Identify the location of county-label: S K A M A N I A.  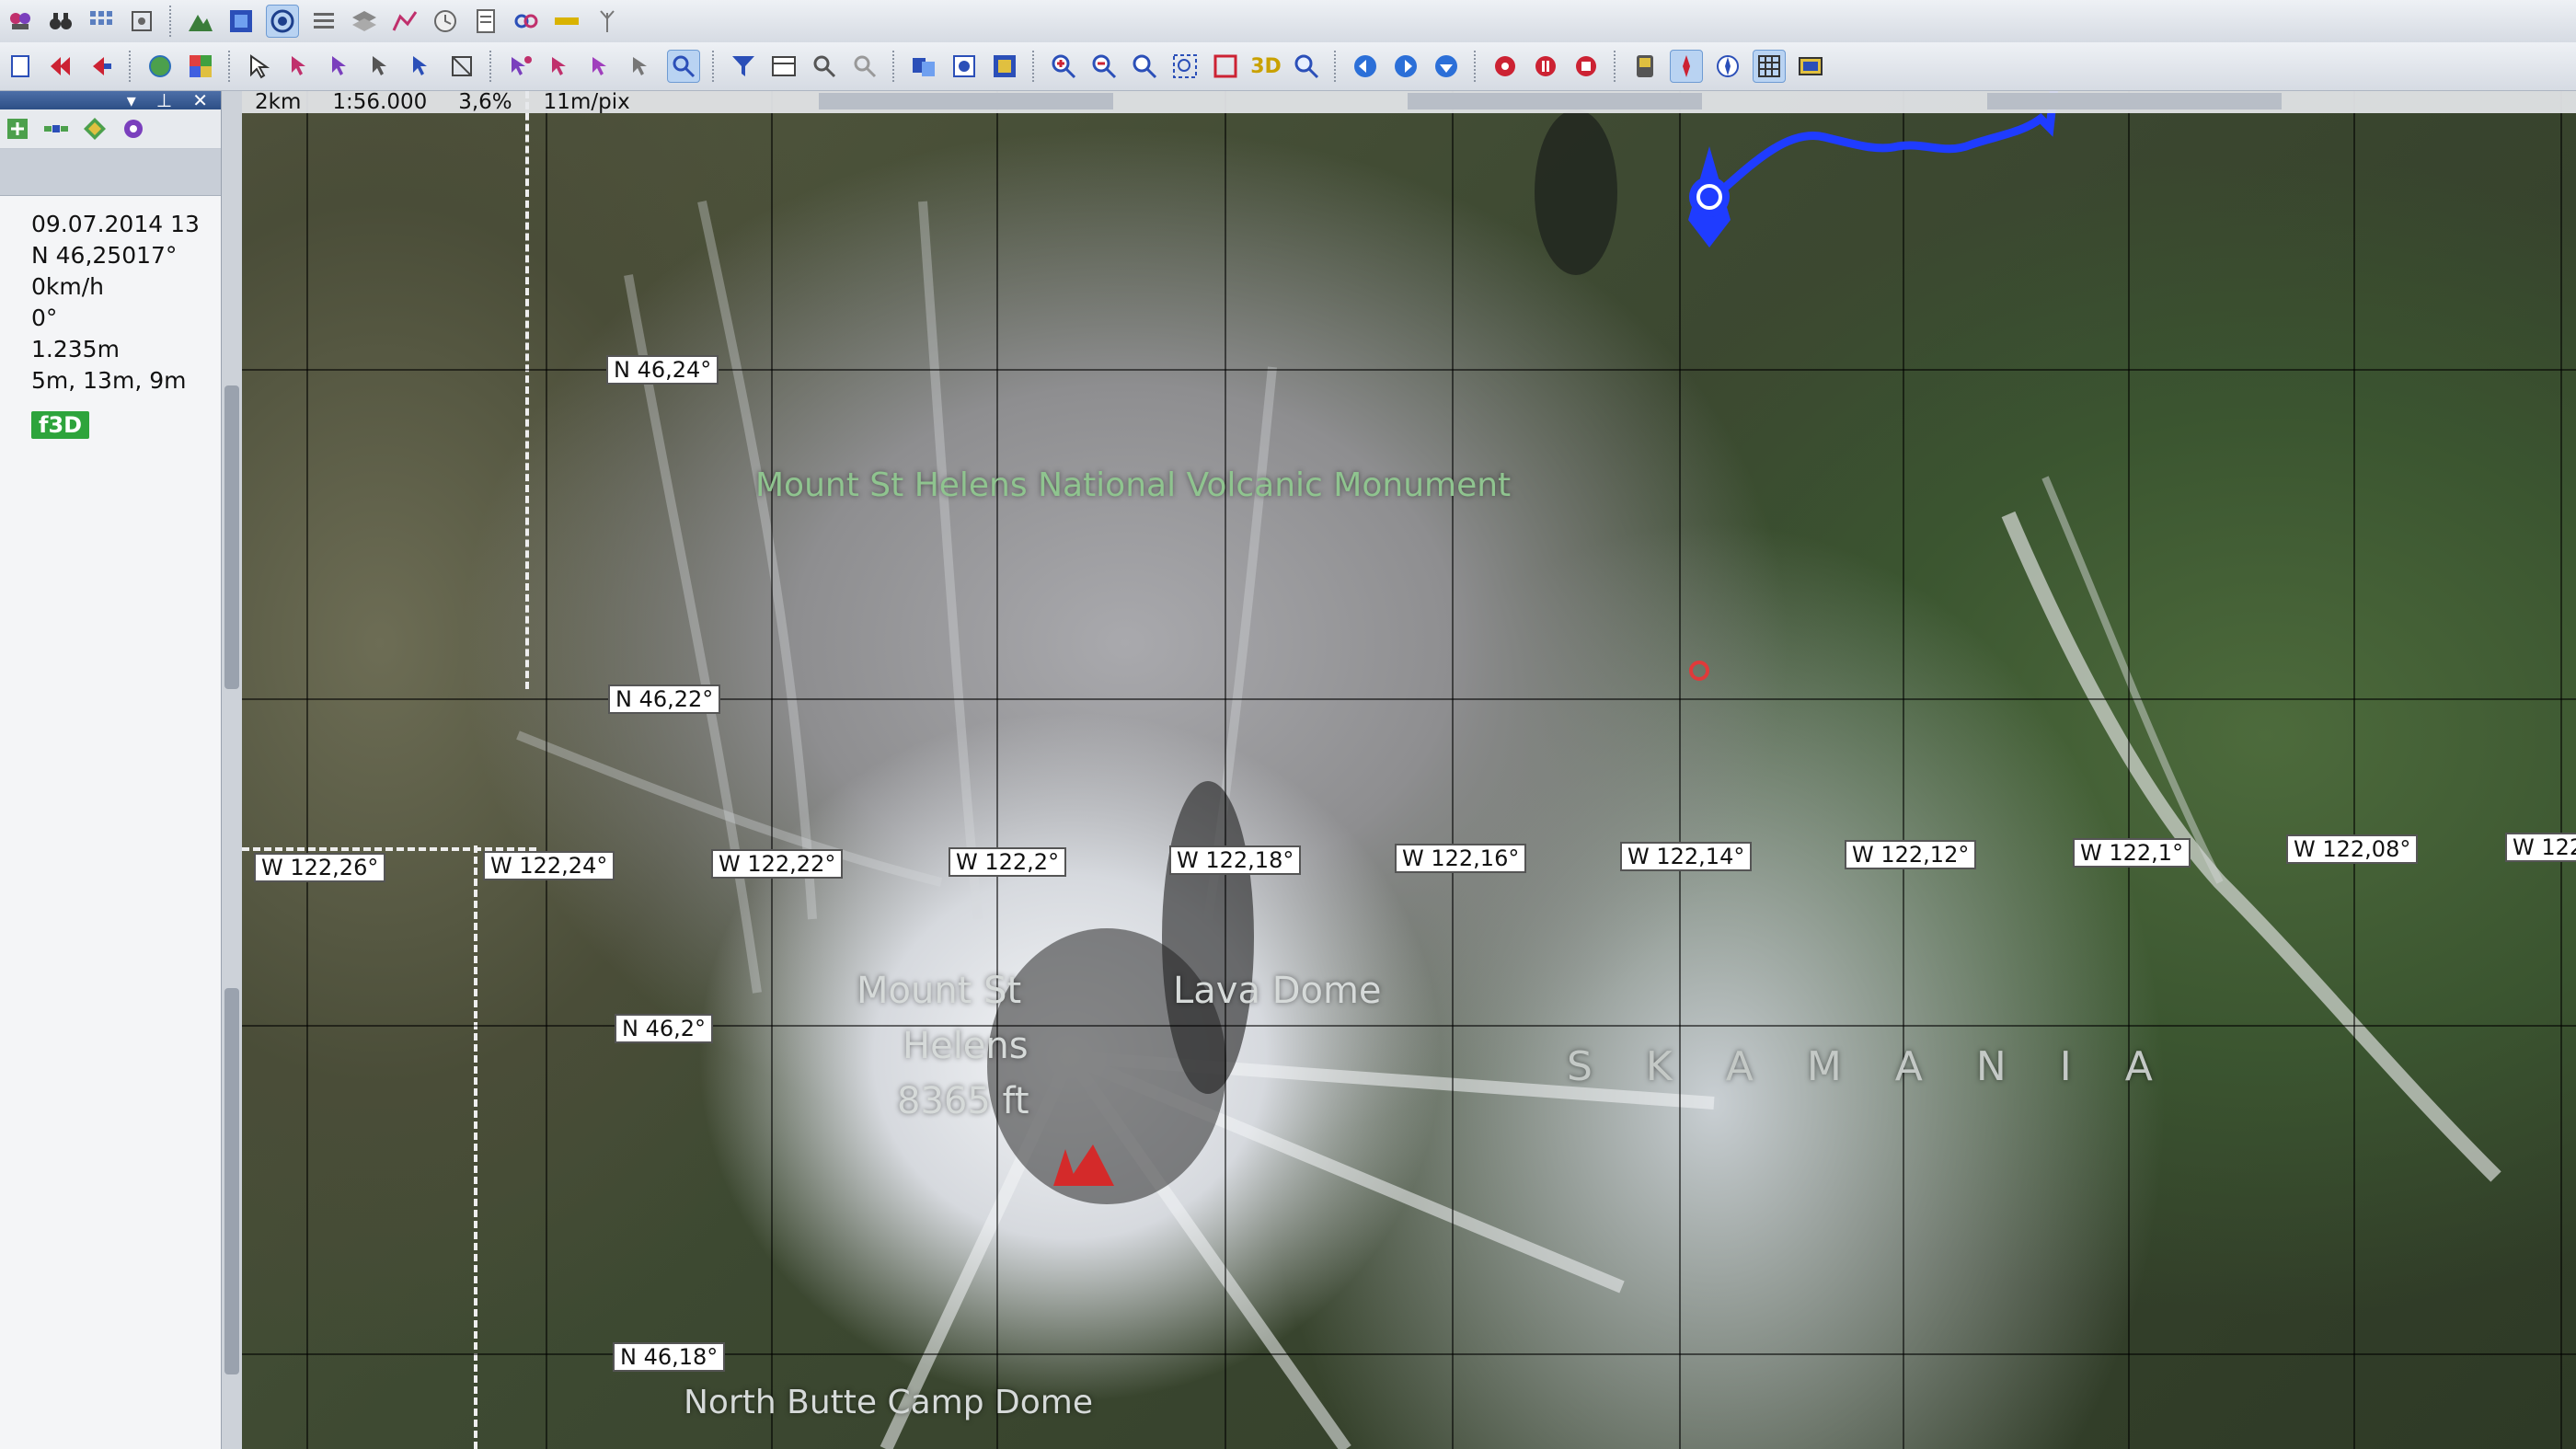
(1870, 1066).